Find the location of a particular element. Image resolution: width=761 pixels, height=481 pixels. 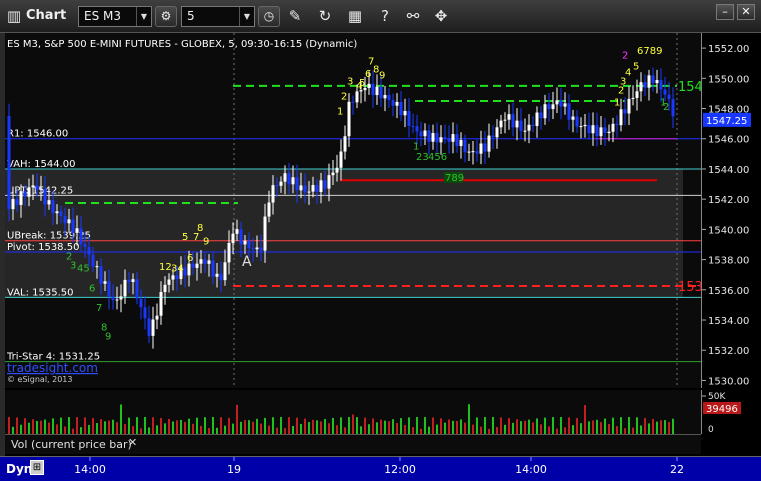

refresh-icon: ↻ is located at coordinates (325, 16).